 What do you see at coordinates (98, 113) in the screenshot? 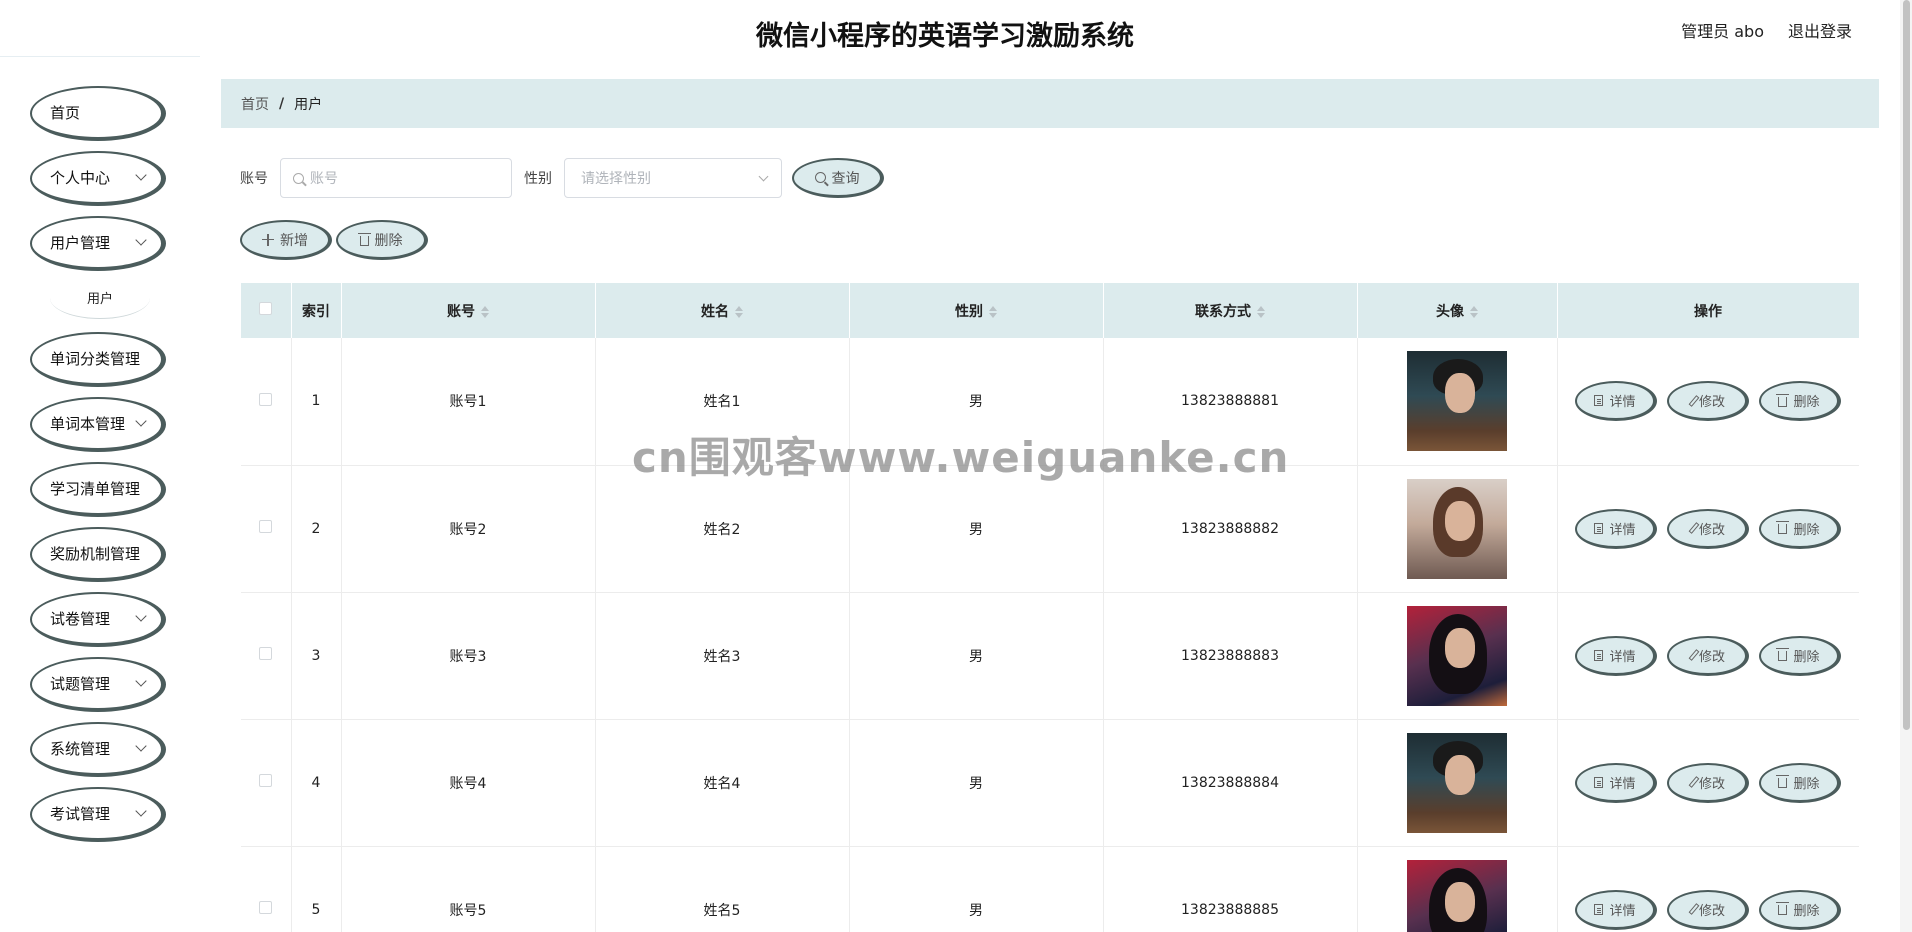
I see `sidebar-item-home: 首页` at bounding box center [98, 113].